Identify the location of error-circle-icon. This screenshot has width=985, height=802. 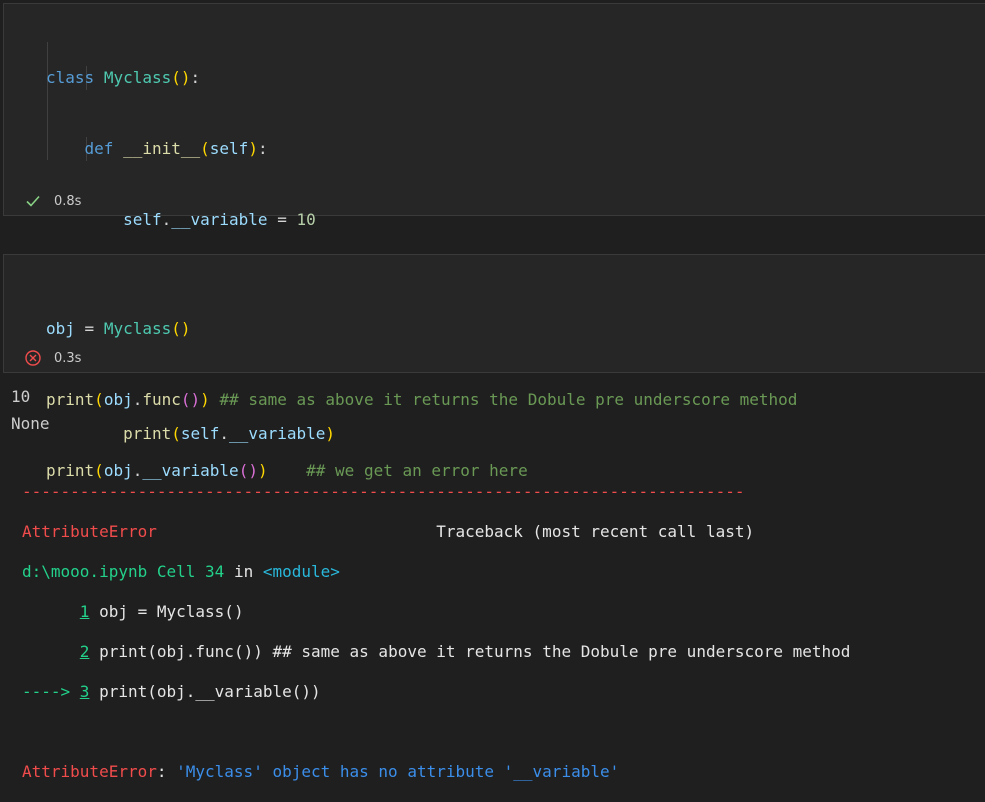
(33, 358).